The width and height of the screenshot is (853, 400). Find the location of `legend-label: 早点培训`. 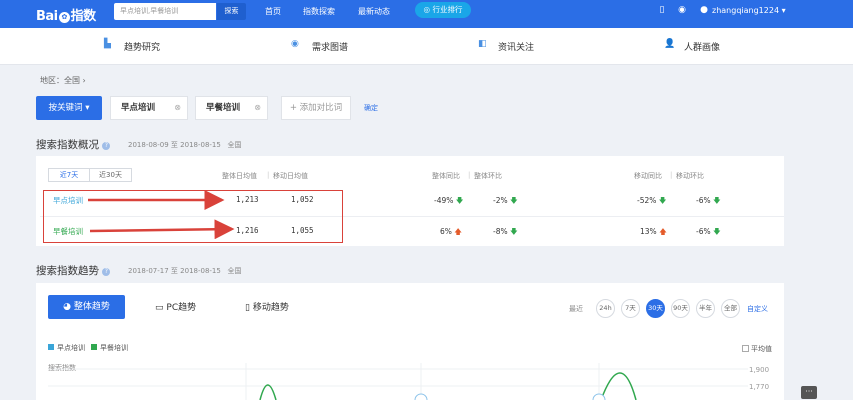

legend-label: 早点培训 is located at coordinates (71, 348).